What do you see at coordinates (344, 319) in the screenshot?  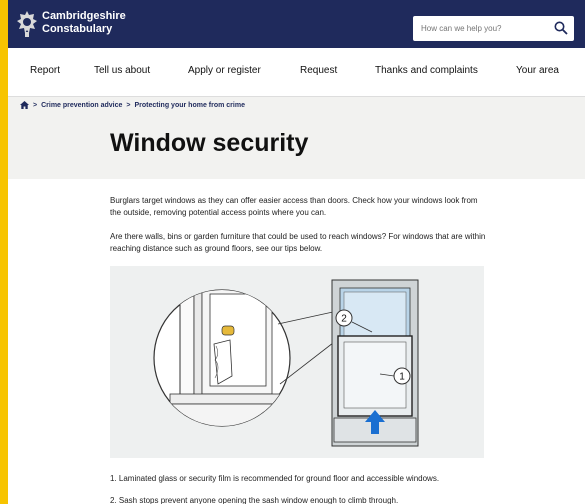 I see `callout-2-label: 2` at bounding box center [344, 319].